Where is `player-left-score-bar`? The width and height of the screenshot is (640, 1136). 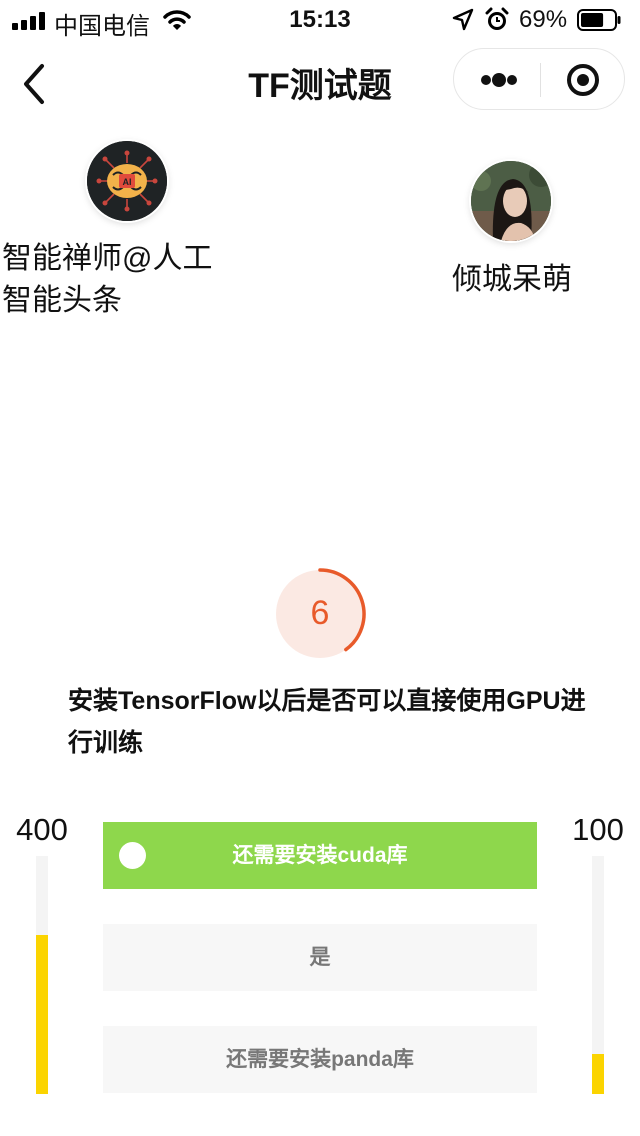 player-left-score-bar is located at coordinates (42, 975).